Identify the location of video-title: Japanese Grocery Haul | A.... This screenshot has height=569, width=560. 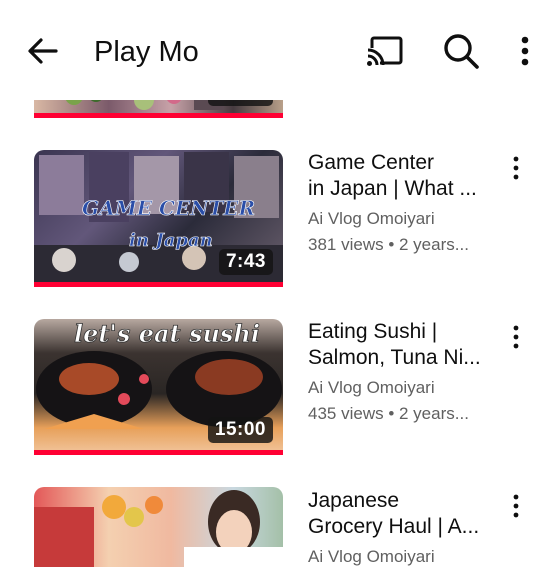
(398, 514).